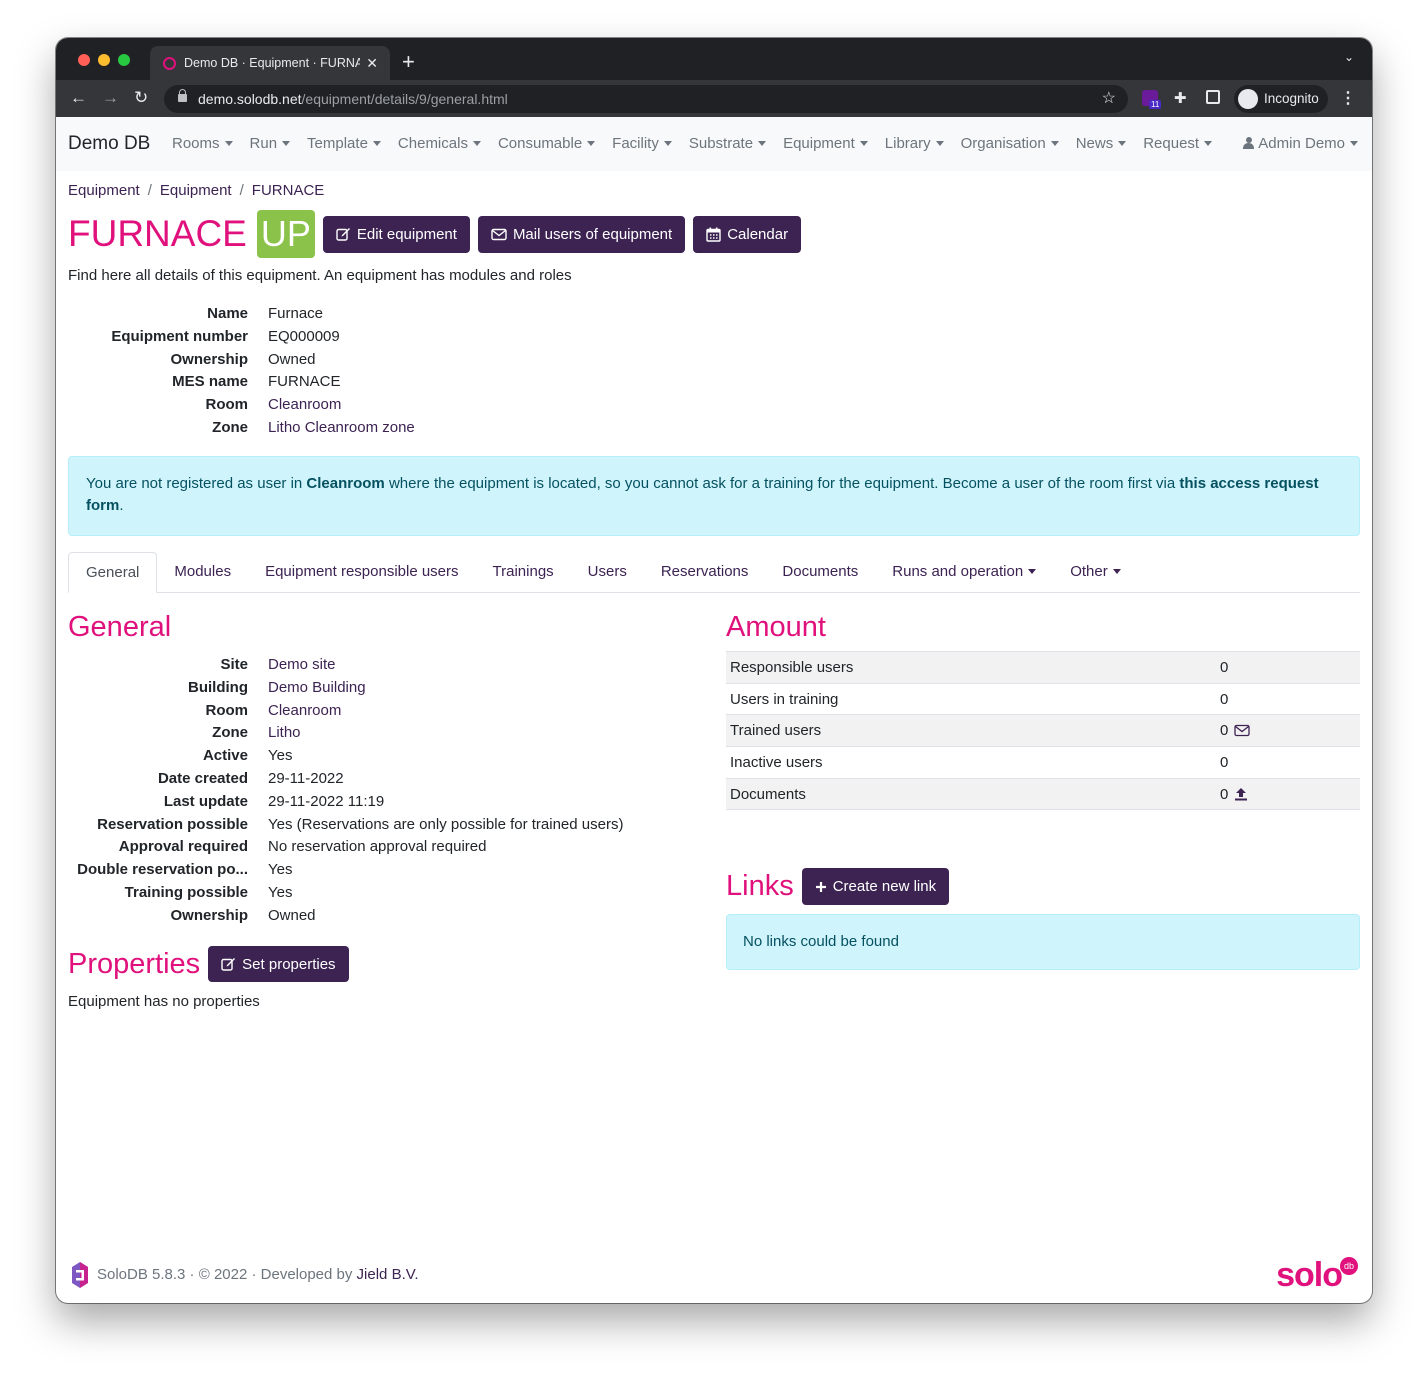 Image resolution: width=1428 pixels, height=1378 pixels. Describe the element at coordinates (445, 664) in the screenshot. I see `site-link: Demo site` at that location.